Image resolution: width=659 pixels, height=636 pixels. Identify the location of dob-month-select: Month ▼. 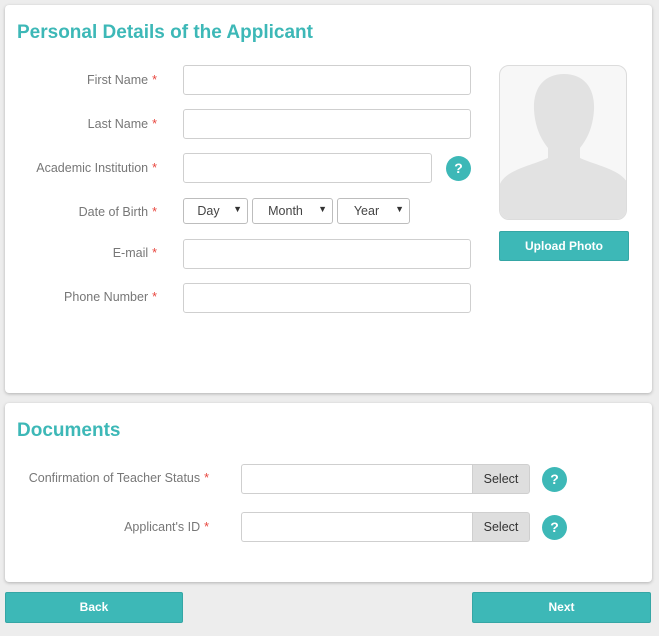
(292, 211).